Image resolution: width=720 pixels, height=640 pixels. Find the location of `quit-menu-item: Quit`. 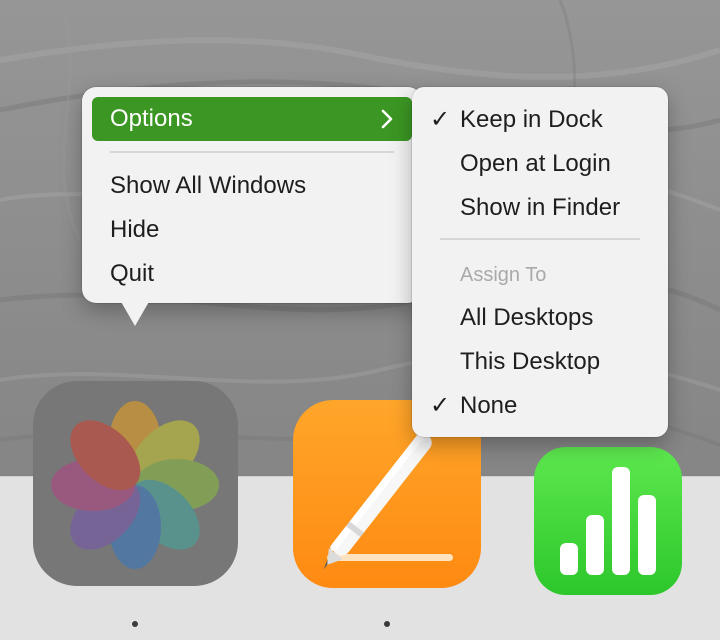

quit-menu-item: Quit is located at coordinates (132, 274).